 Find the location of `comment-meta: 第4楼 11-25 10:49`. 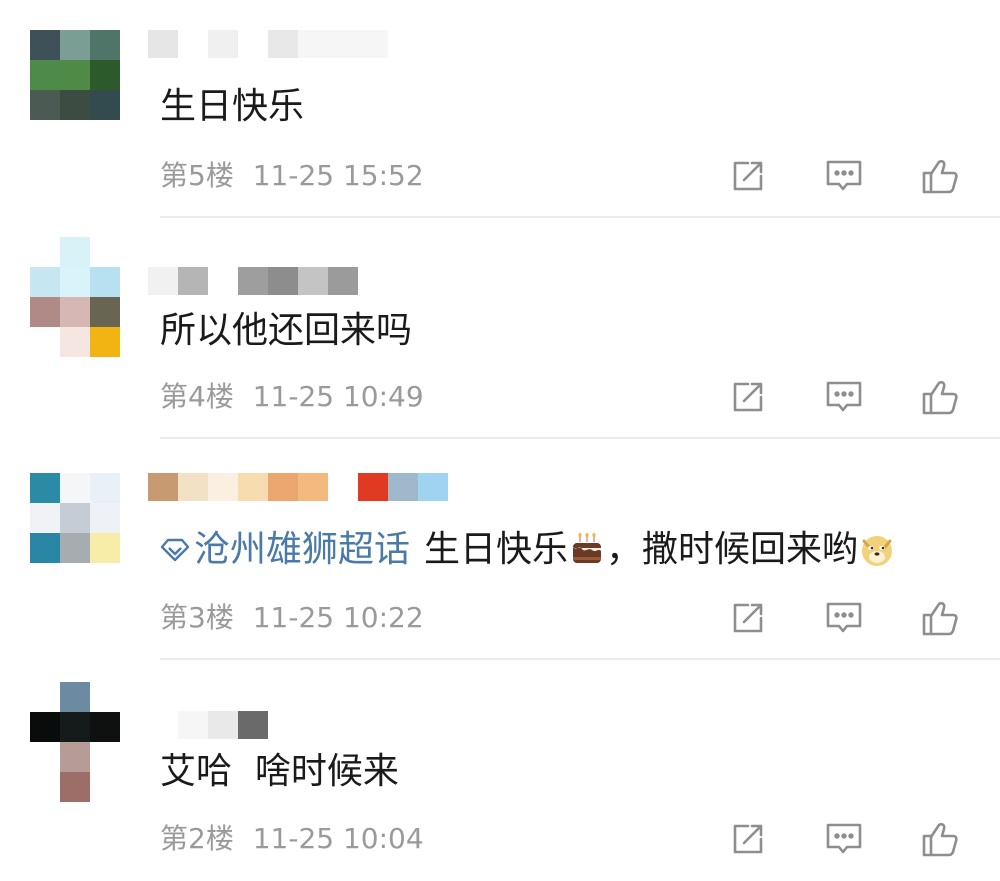

comment-meta: 第4楼 11-25 10:49 is located at coordinates (292, 397).